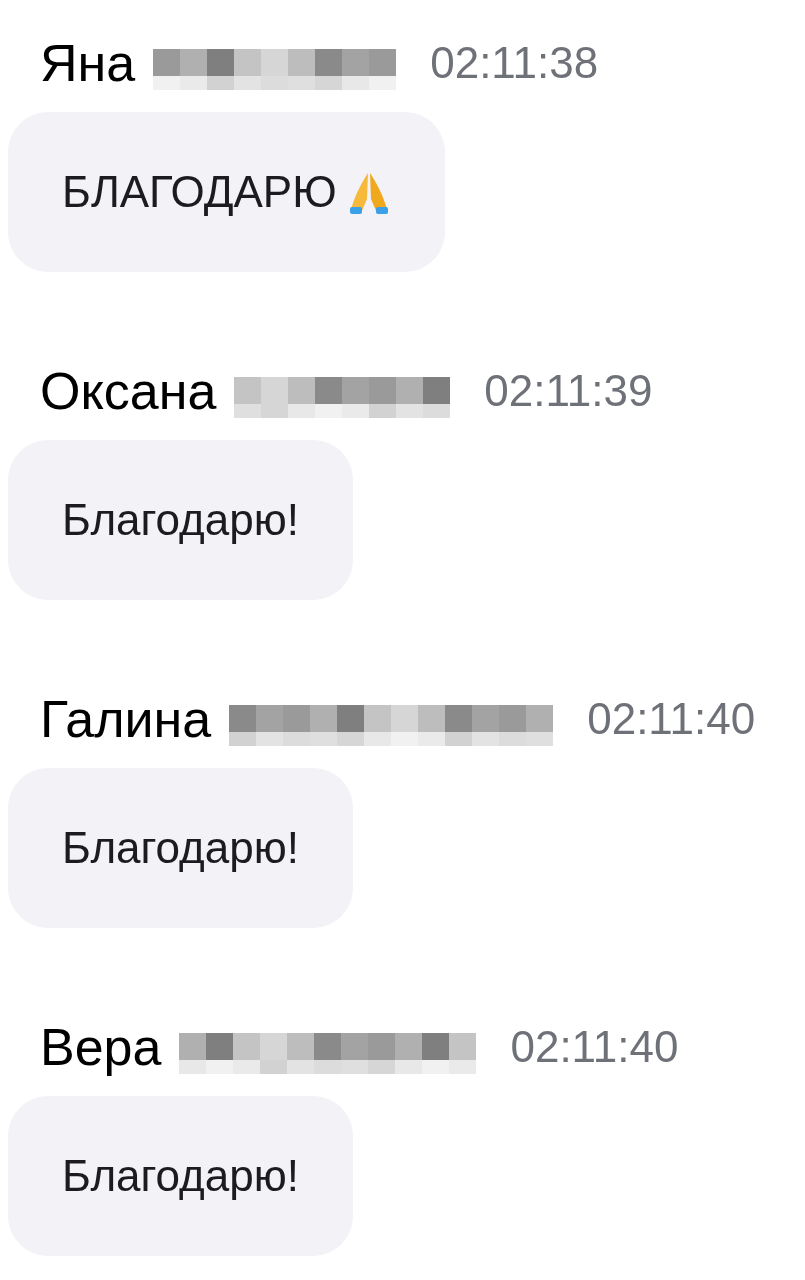 This screenshot has width=805, height=1280. Describe the element at coordinates (88, 63) in the screenshot. I see `author-name: Яна` at that location.